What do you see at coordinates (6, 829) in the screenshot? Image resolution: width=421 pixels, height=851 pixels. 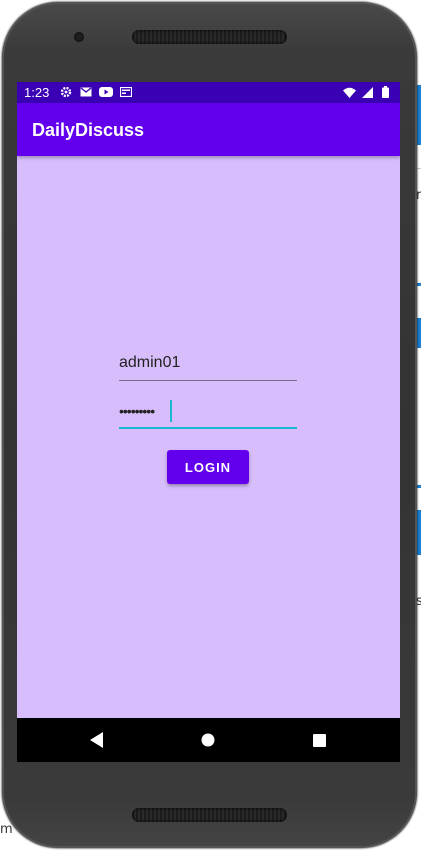 I see `background-letter: m` at bounding box center [6, 829].